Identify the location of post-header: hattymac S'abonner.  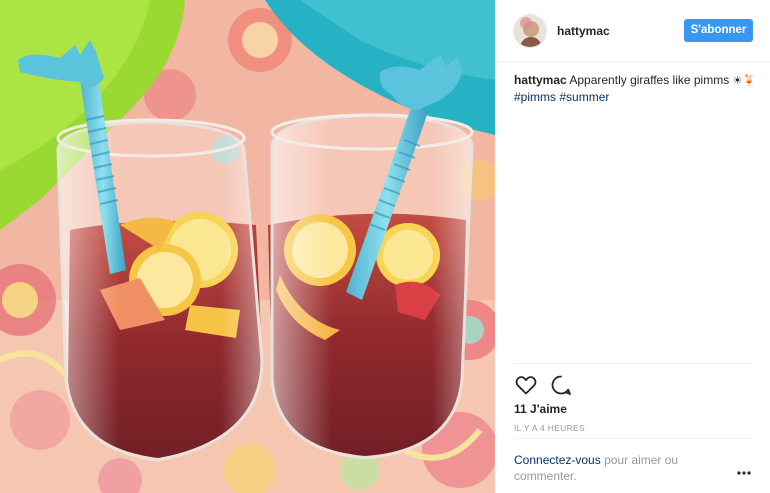
(632, 31).